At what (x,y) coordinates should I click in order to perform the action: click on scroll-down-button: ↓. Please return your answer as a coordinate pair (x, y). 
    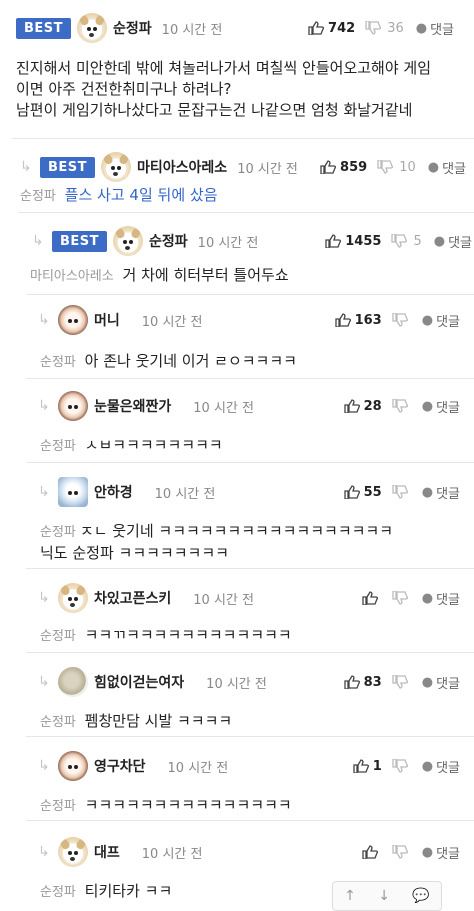
    Looking at the image, I should click on (384, 896).